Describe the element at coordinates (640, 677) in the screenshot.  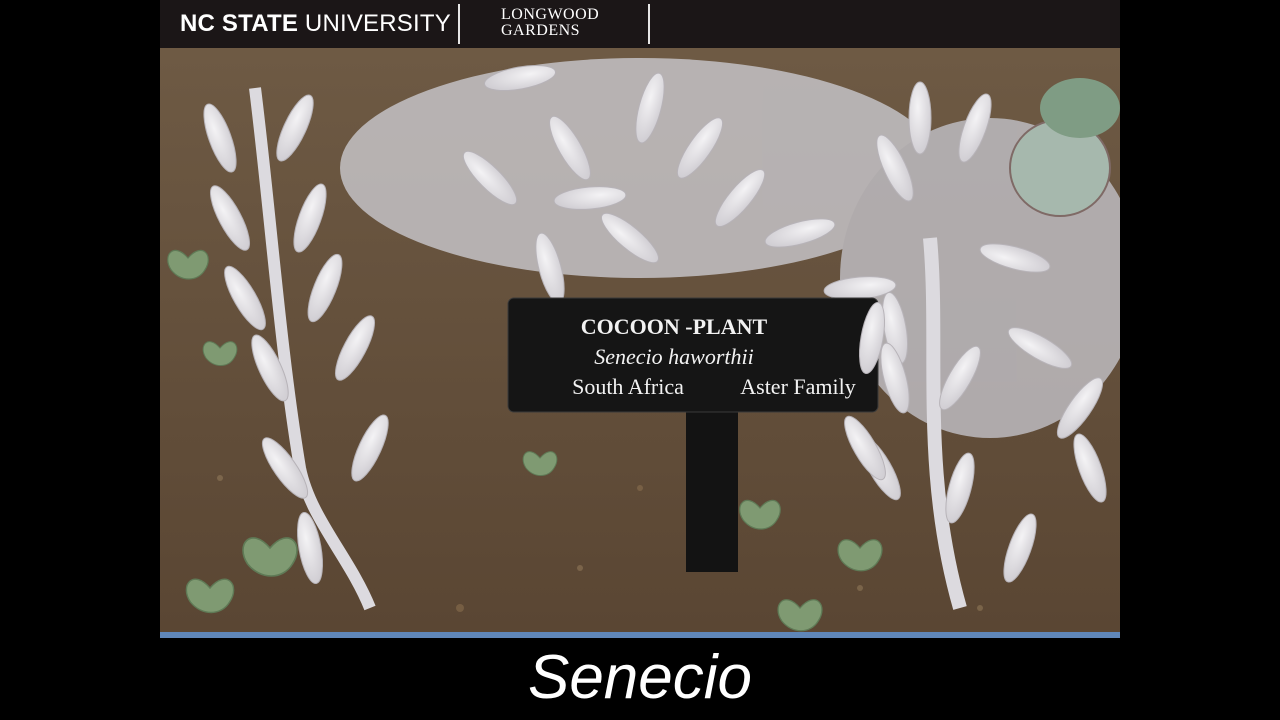
I see `slide-caption: Senecio` at that location.